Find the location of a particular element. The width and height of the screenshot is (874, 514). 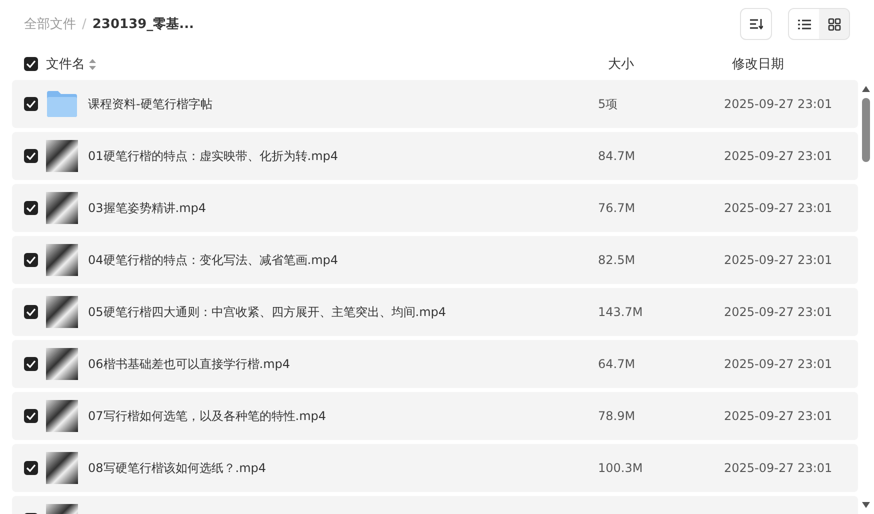

file-size: 100.3M is located at coordinates (621, 468).